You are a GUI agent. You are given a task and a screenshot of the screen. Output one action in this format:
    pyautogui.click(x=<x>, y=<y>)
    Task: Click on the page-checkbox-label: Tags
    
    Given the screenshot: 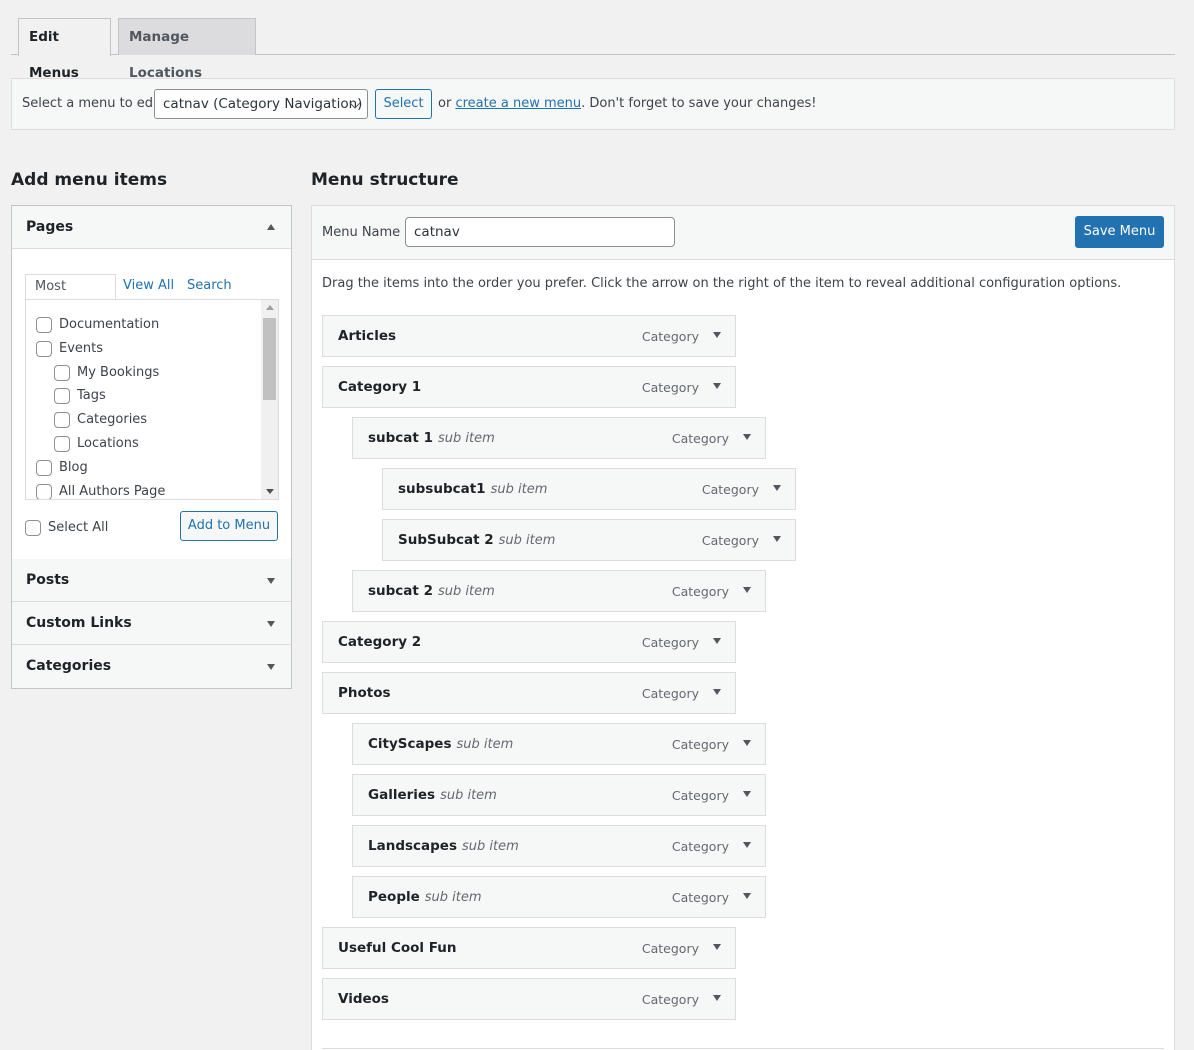 What is the action you would take?
    pyautogui.click(x=91, y=396)
    